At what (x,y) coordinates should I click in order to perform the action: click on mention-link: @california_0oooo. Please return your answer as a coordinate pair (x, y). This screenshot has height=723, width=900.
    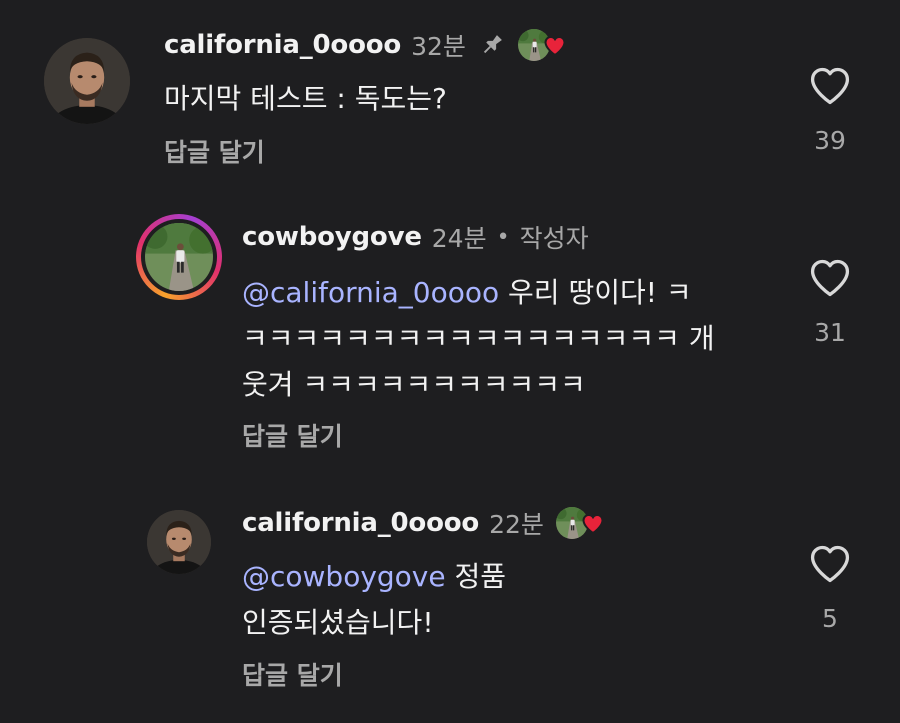
    Looking at the image, I should click on (370, 292).